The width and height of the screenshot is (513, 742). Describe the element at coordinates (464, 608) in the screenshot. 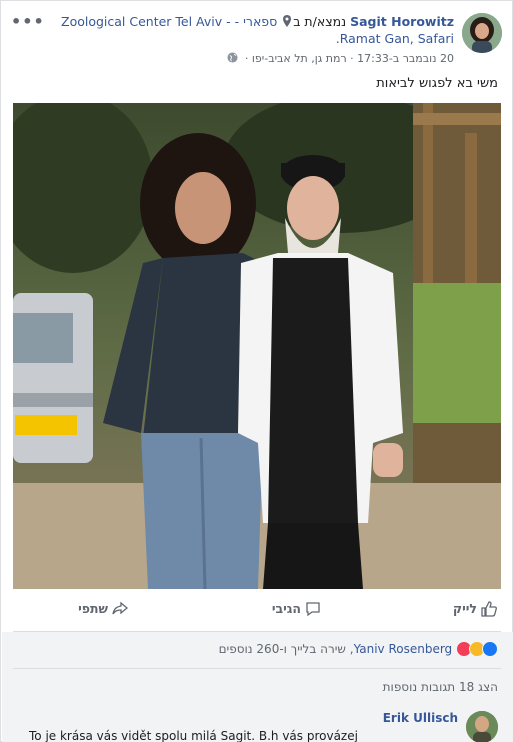

I see `like-label: לייק` at that location.